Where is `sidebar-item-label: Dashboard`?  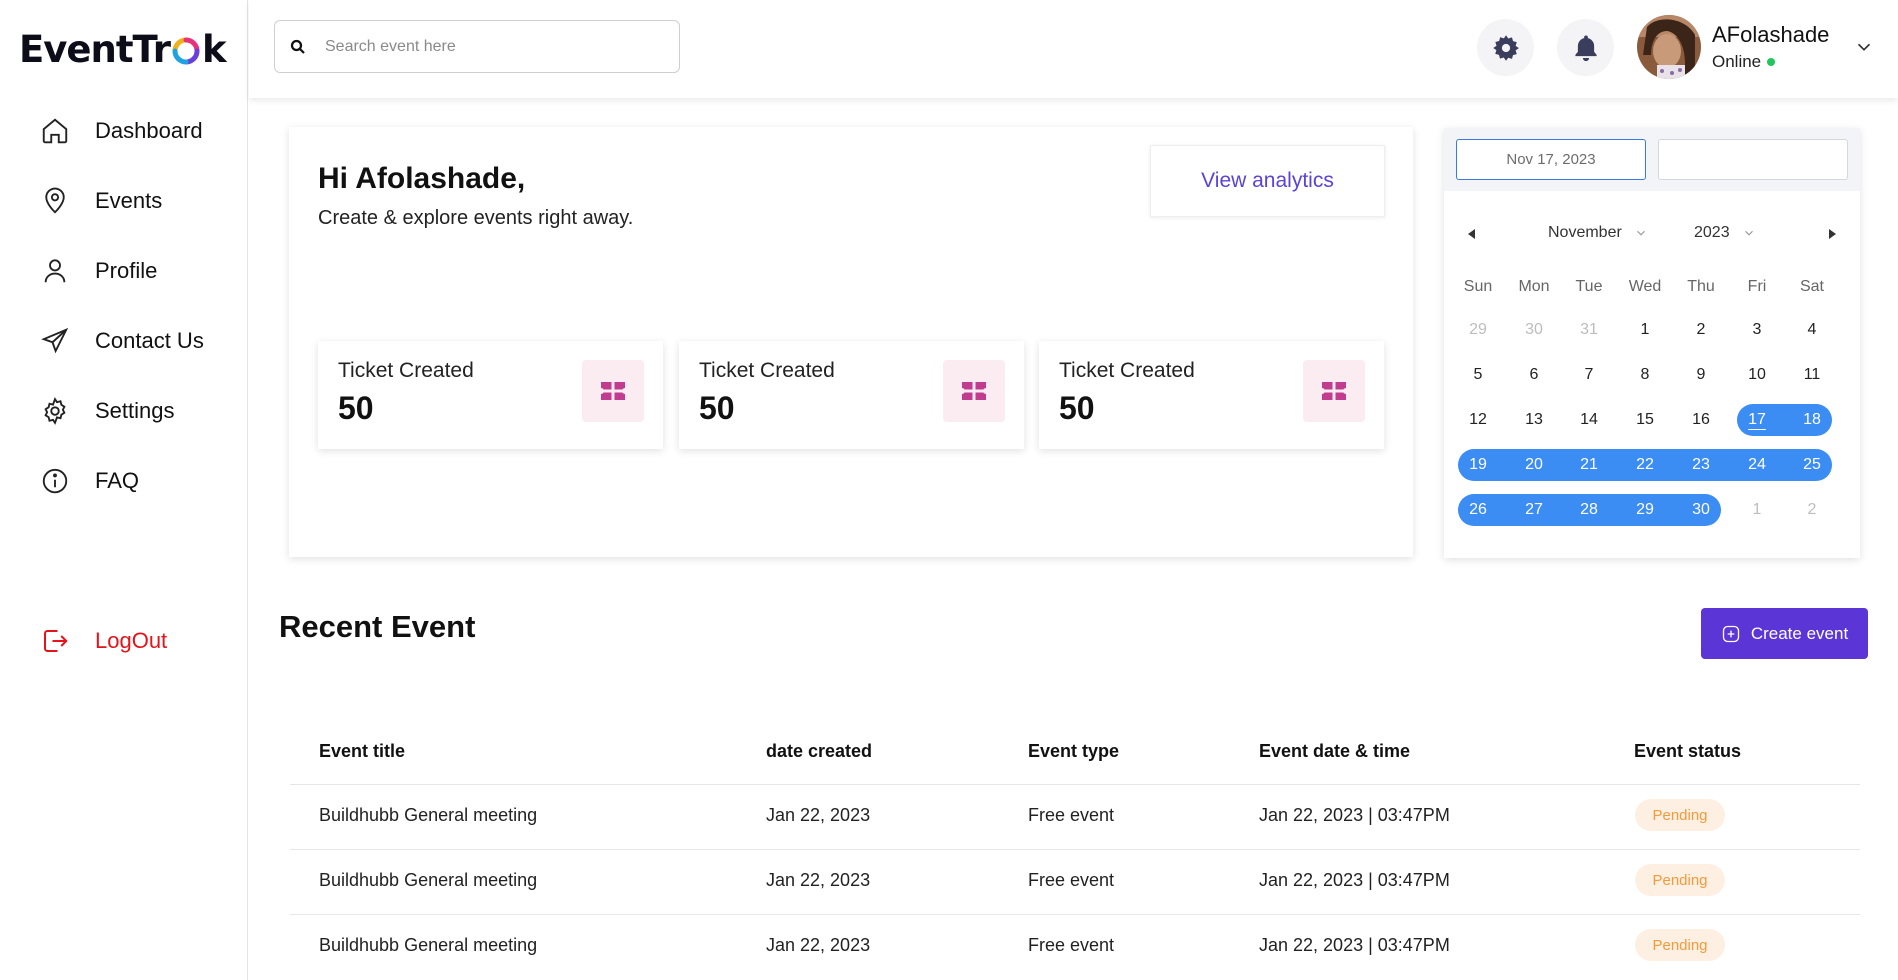
sidebar-item-label: Dashboard is located at coordinates (149, 130).